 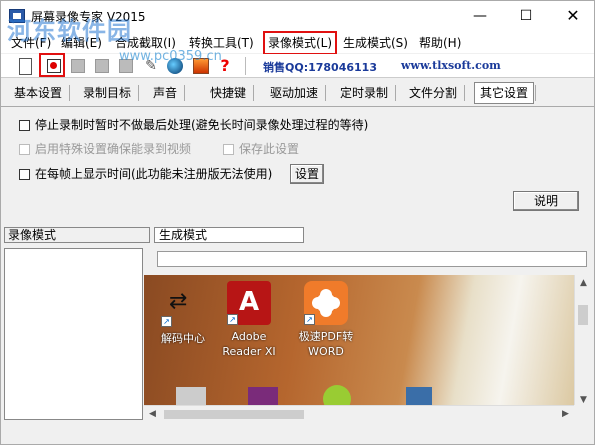 I want to click on tool-icon: ✎, so click(x=151, y=66).